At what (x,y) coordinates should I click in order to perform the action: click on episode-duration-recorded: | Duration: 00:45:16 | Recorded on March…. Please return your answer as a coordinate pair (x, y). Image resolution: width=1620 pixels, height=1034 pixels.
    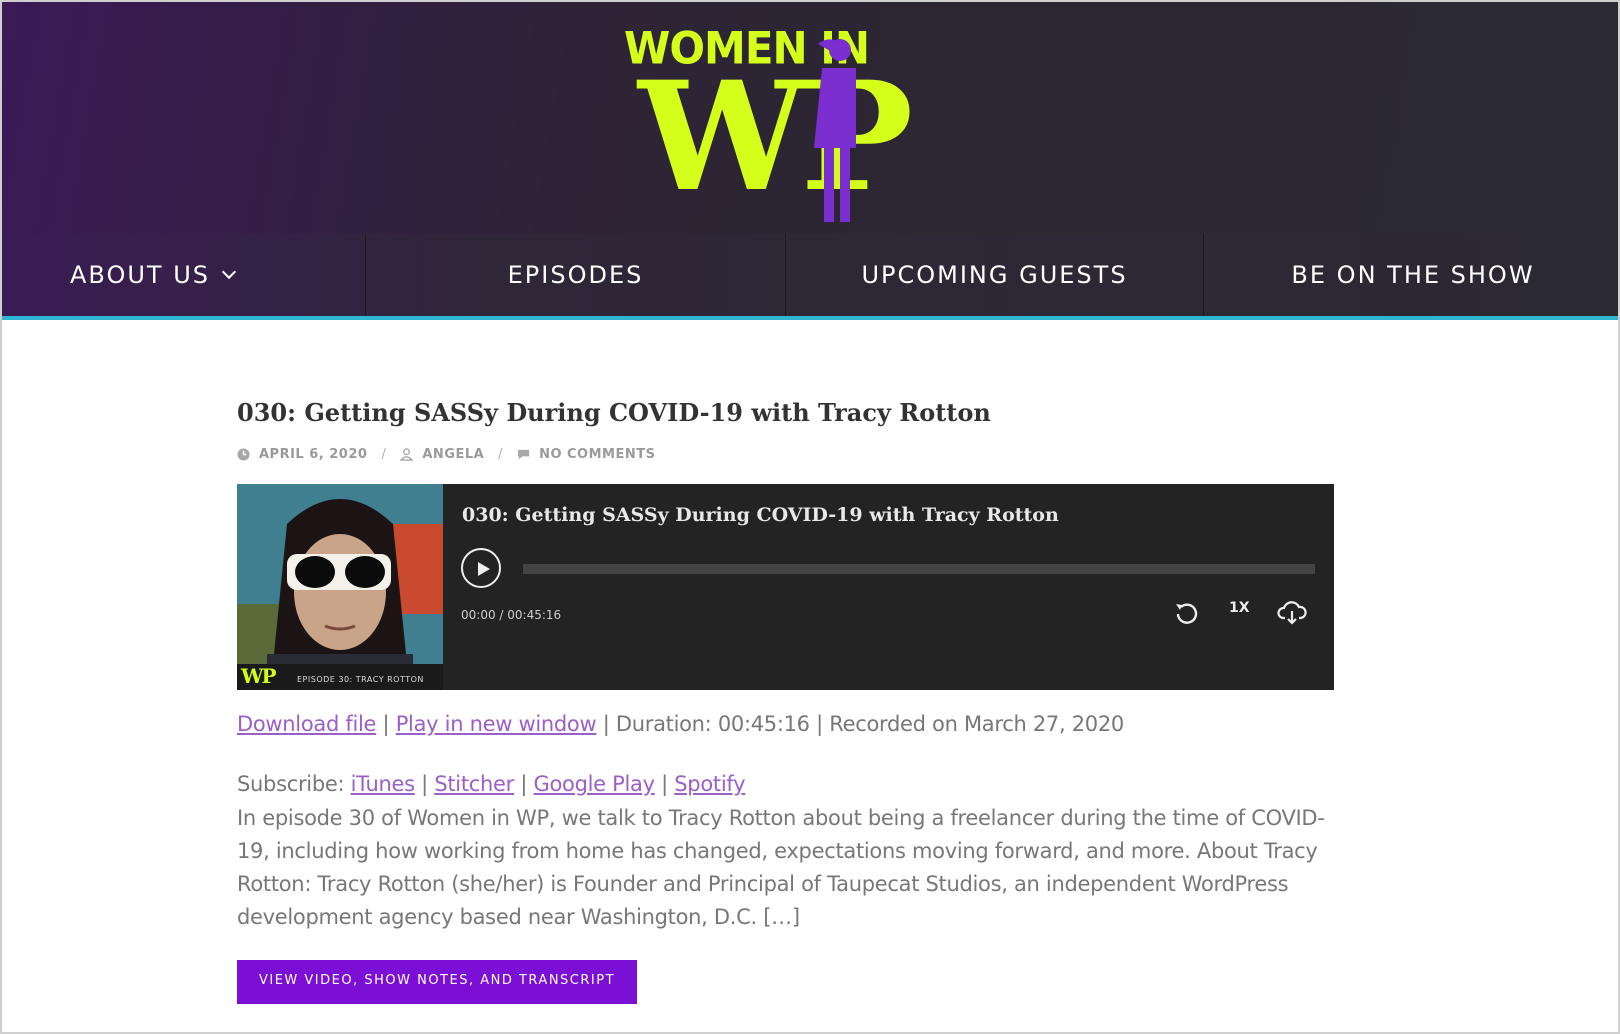
    Looking at the image, I should click on (860, 724).